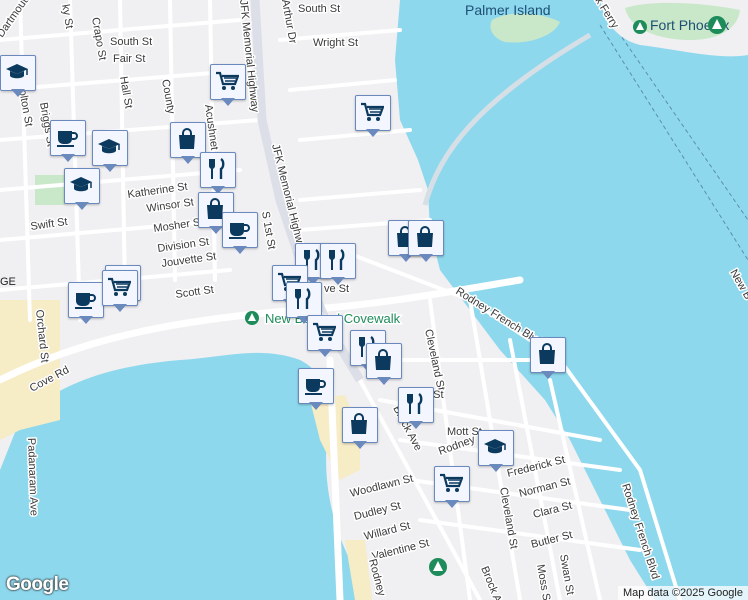  Describe the element at coordinates (640, 27) in the screenshot. I see `fort-phoenix-pin` at that location.